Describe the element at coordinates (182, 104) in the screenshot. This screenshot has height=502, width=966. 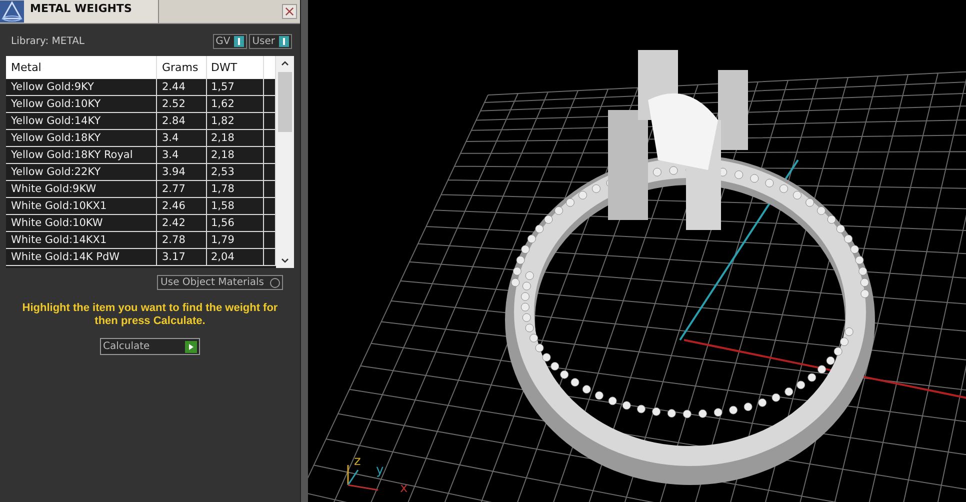
I see `table-cell: 2.52` at that location.